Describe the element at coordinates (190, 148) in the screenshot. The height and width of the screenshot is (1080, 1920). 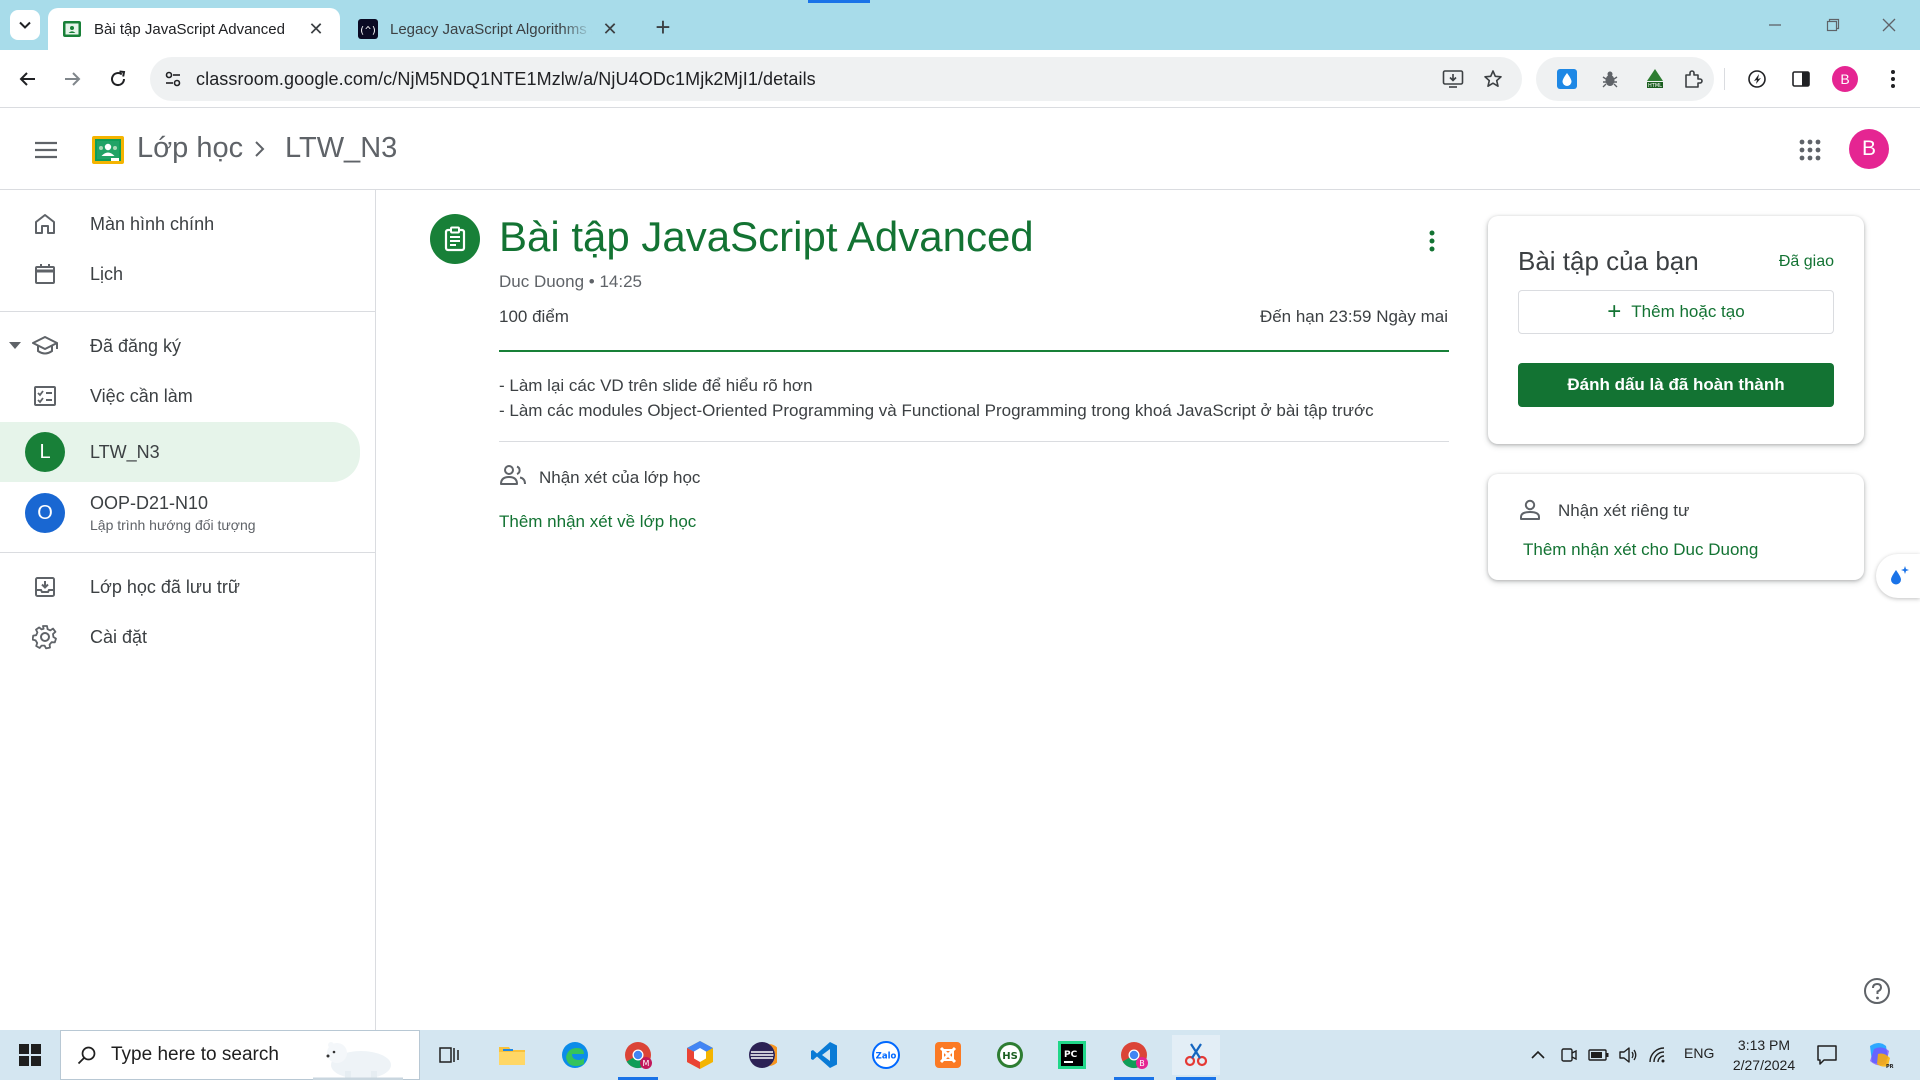
I see `app-title: Lớp học` at that location.